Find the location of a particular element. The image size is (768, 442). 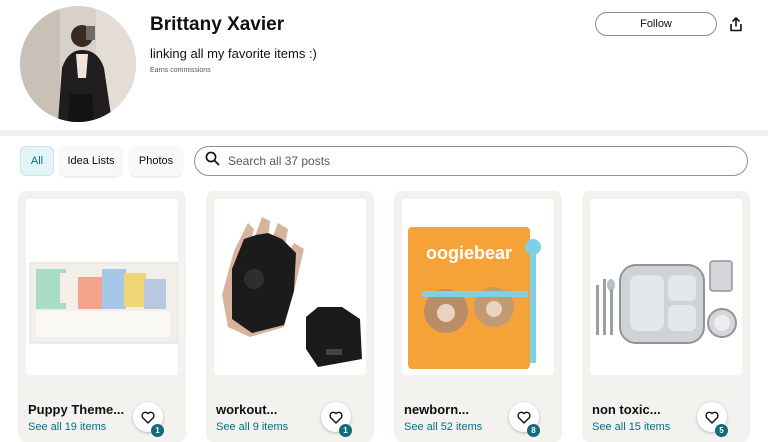

post-card: Puppy Theme... See all 19 items 1 is located at coordinates (102, 316).